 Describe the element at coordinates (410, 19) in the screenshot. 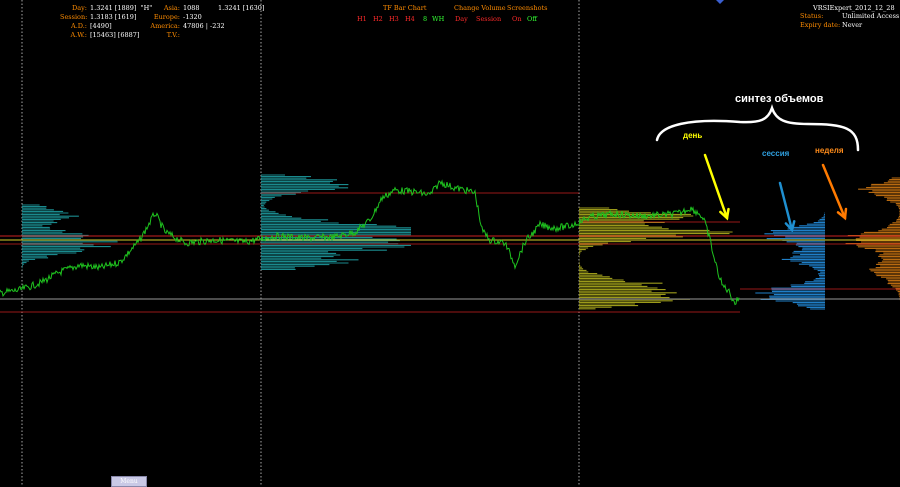

I see `tf-option-h4: H4` at that location.